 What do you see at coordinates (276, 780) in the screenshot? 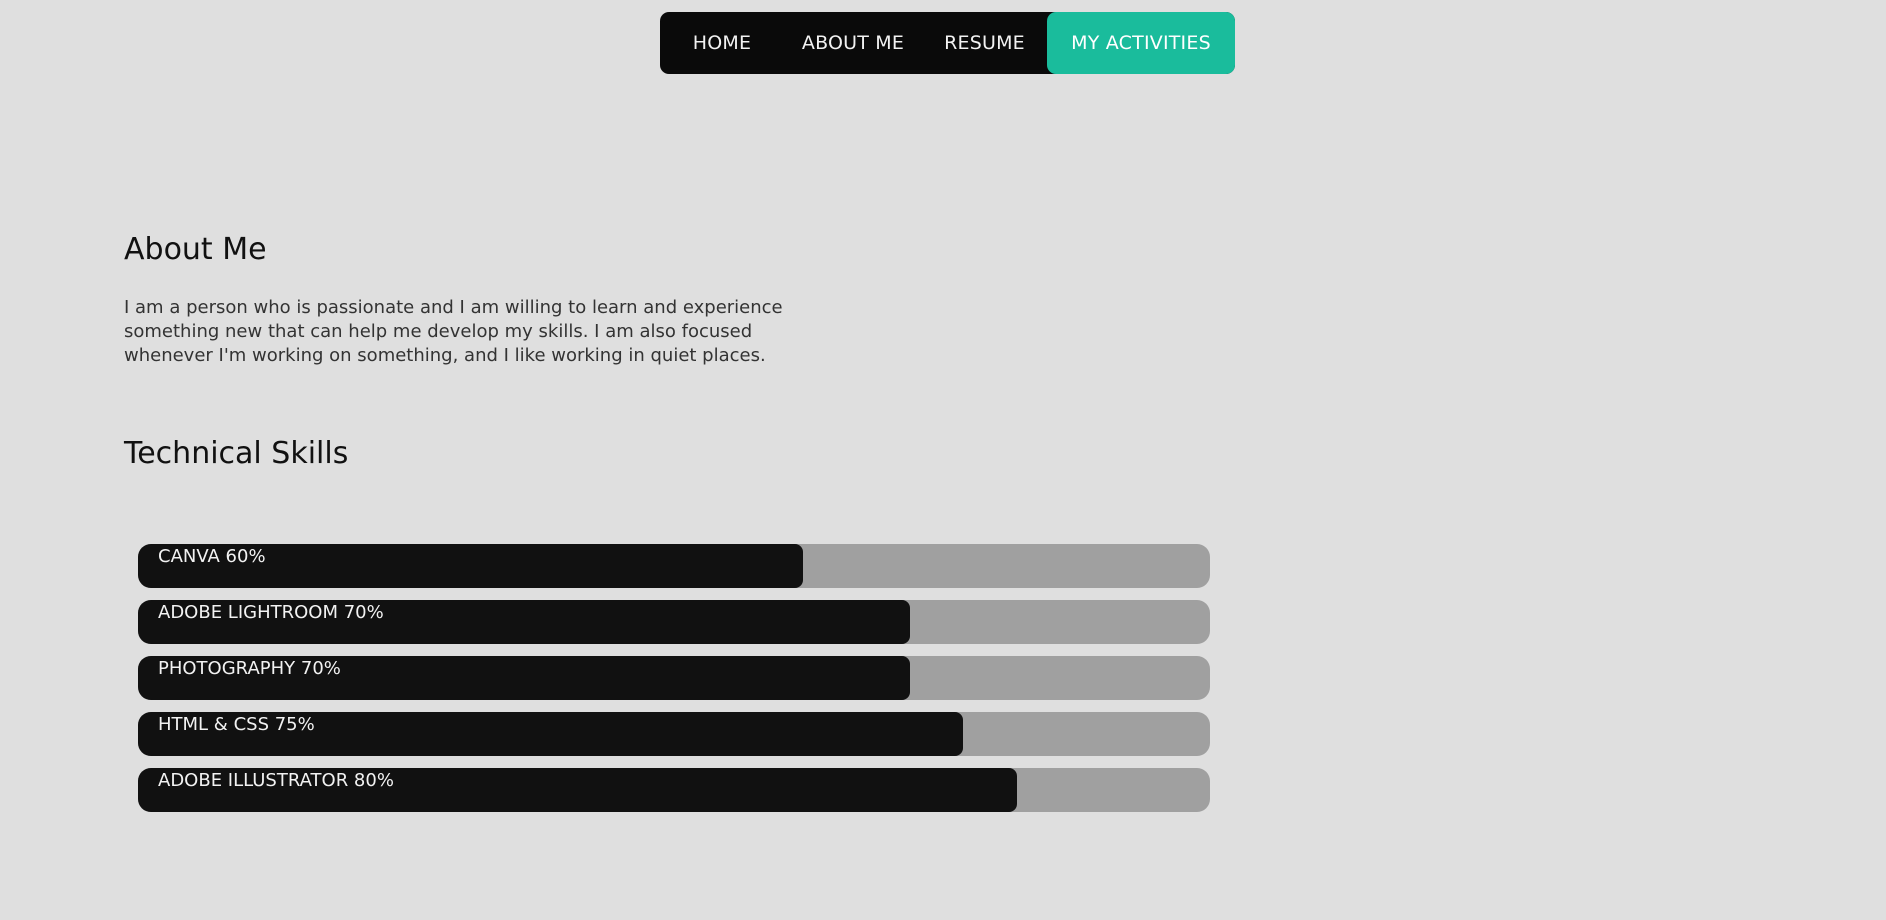
I see `skill-label: ADOBE ILLUSTRATOR 80%` at bounding box center [276, 780].